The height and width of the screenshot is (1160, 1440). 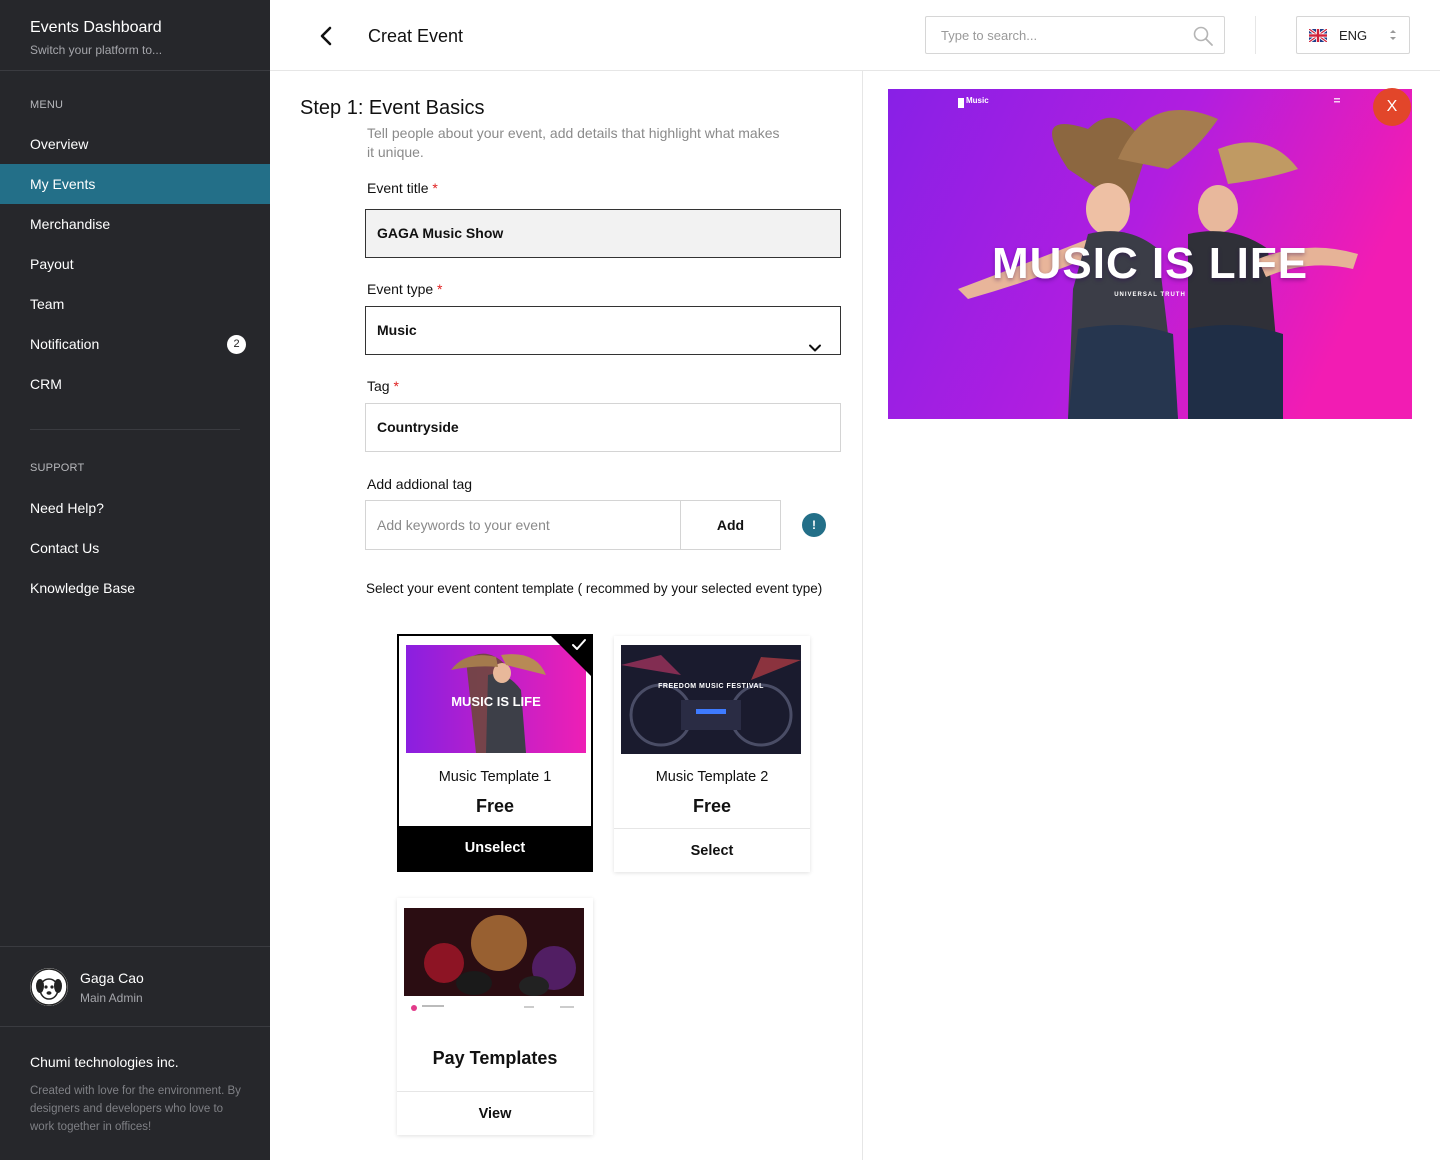 What do you see at coordinates (711, 686) in the screenshot?
I see `thumbnail-headline: FREEDOM MUSIC FESTIVAL` at bounding box center [711, 686].